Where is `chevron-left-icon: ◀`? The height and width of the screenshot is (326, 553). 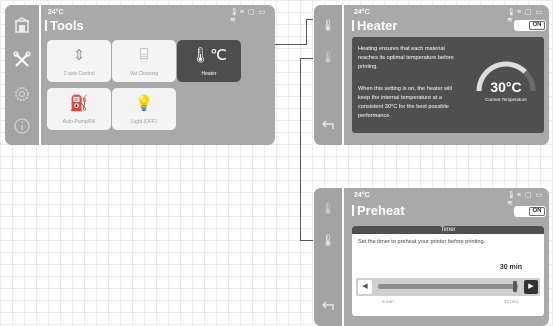 chevron-left-icon: ◀ is located at coordinates (365, 286).